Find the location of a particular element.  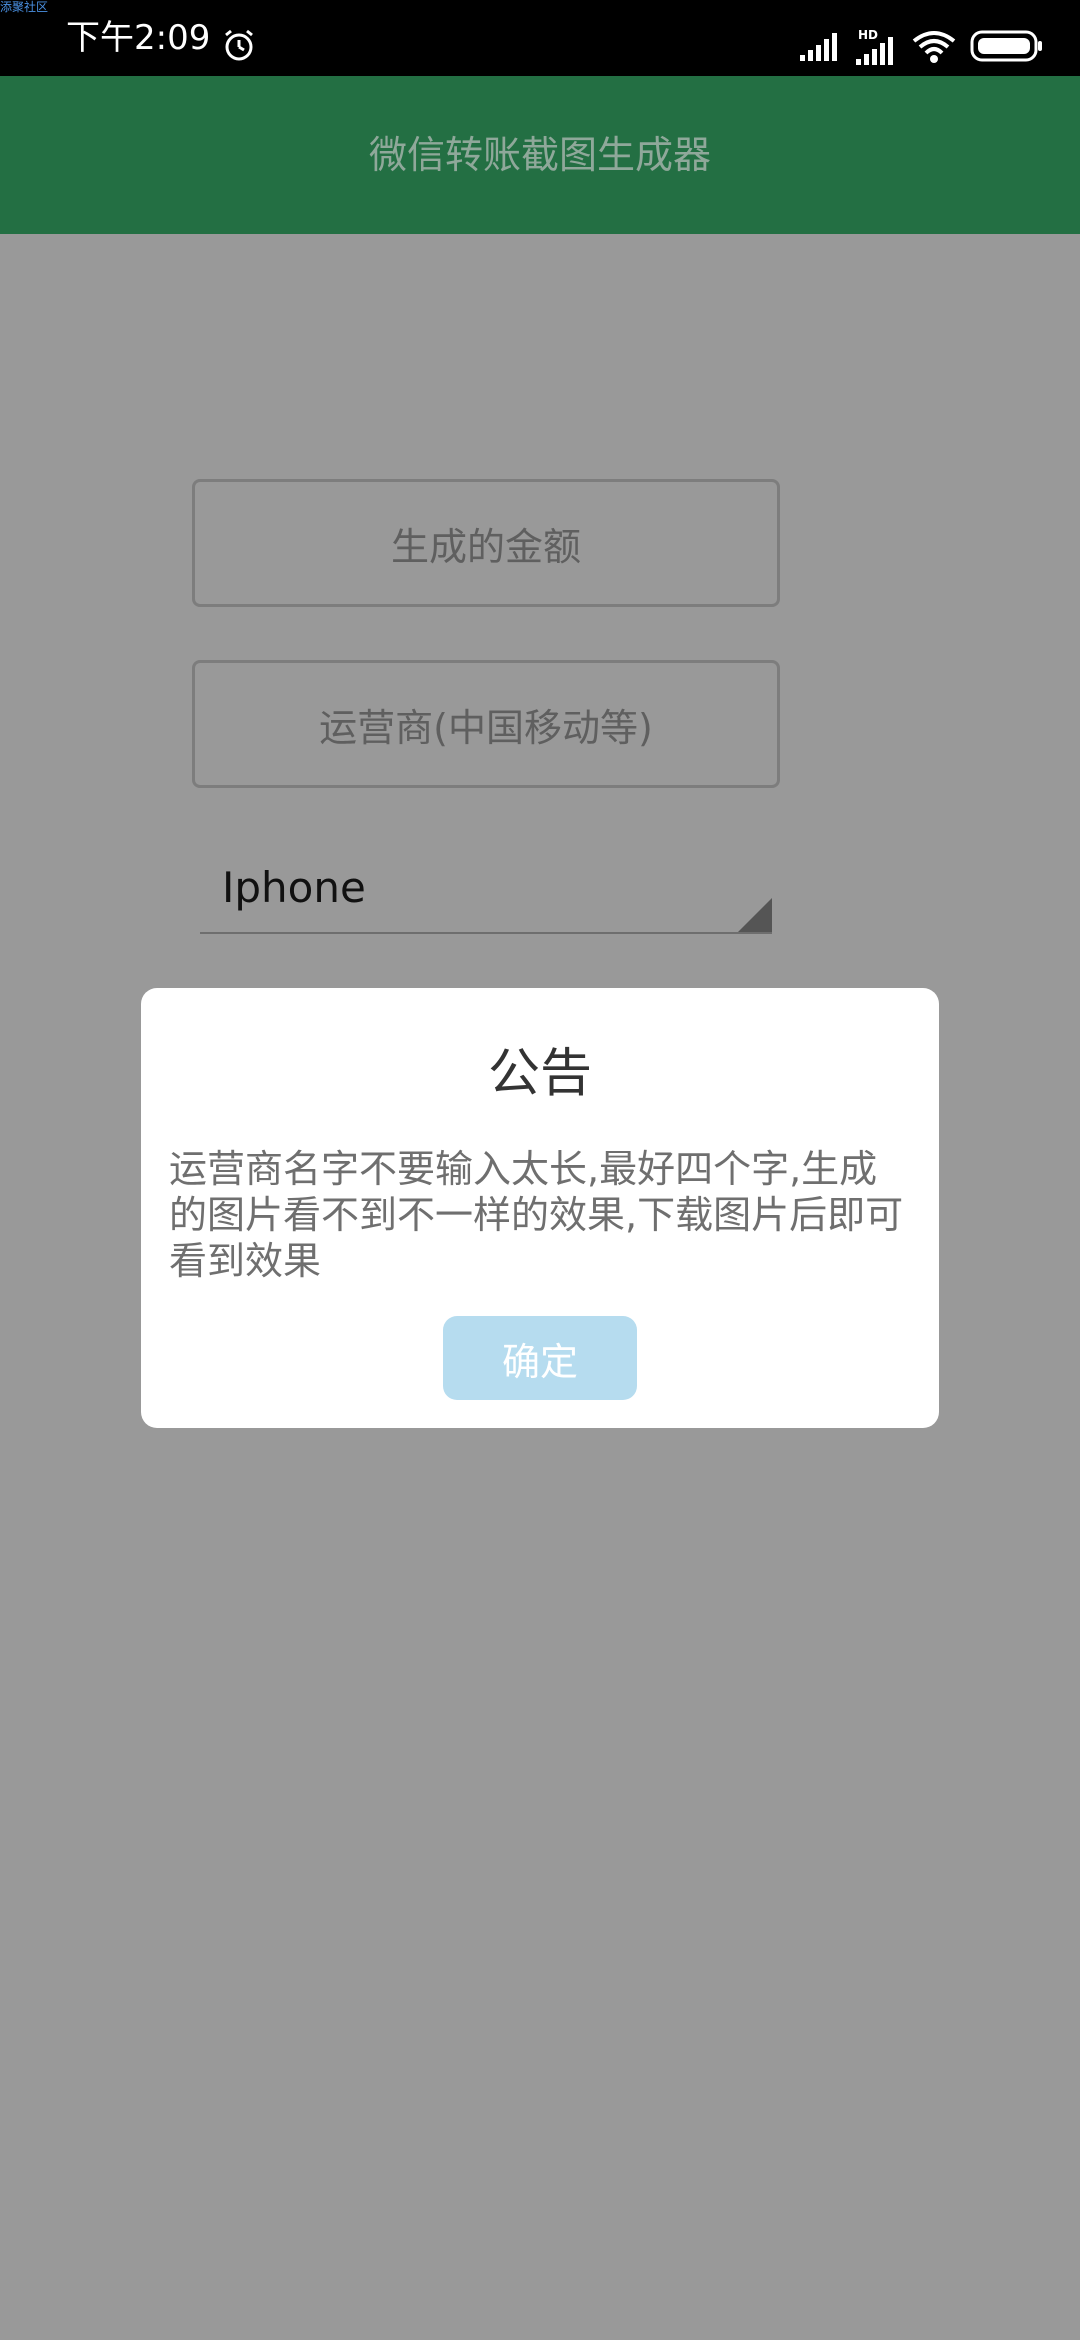

alarm-icon is located at coordinates (239, 45).